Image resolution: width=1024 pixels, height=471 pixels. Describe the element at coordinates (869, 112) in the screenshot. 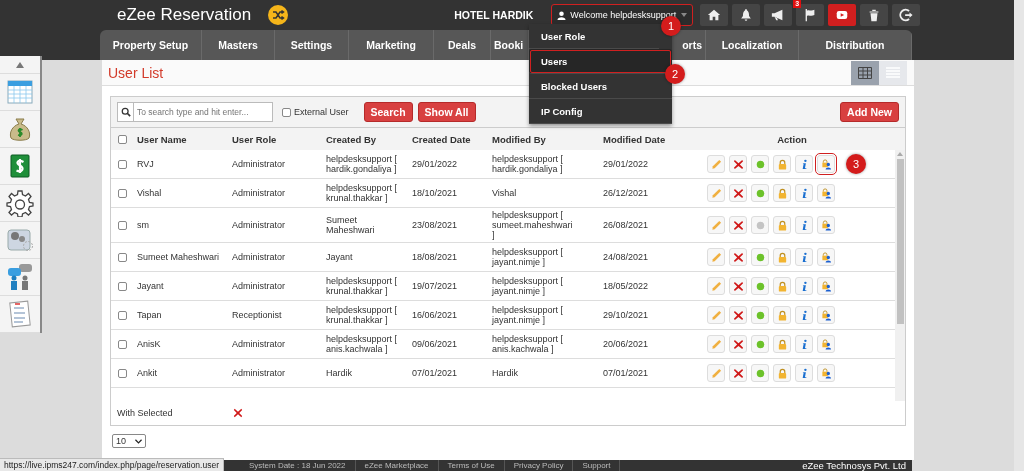

I see `add-new-button: Add New` at that location.